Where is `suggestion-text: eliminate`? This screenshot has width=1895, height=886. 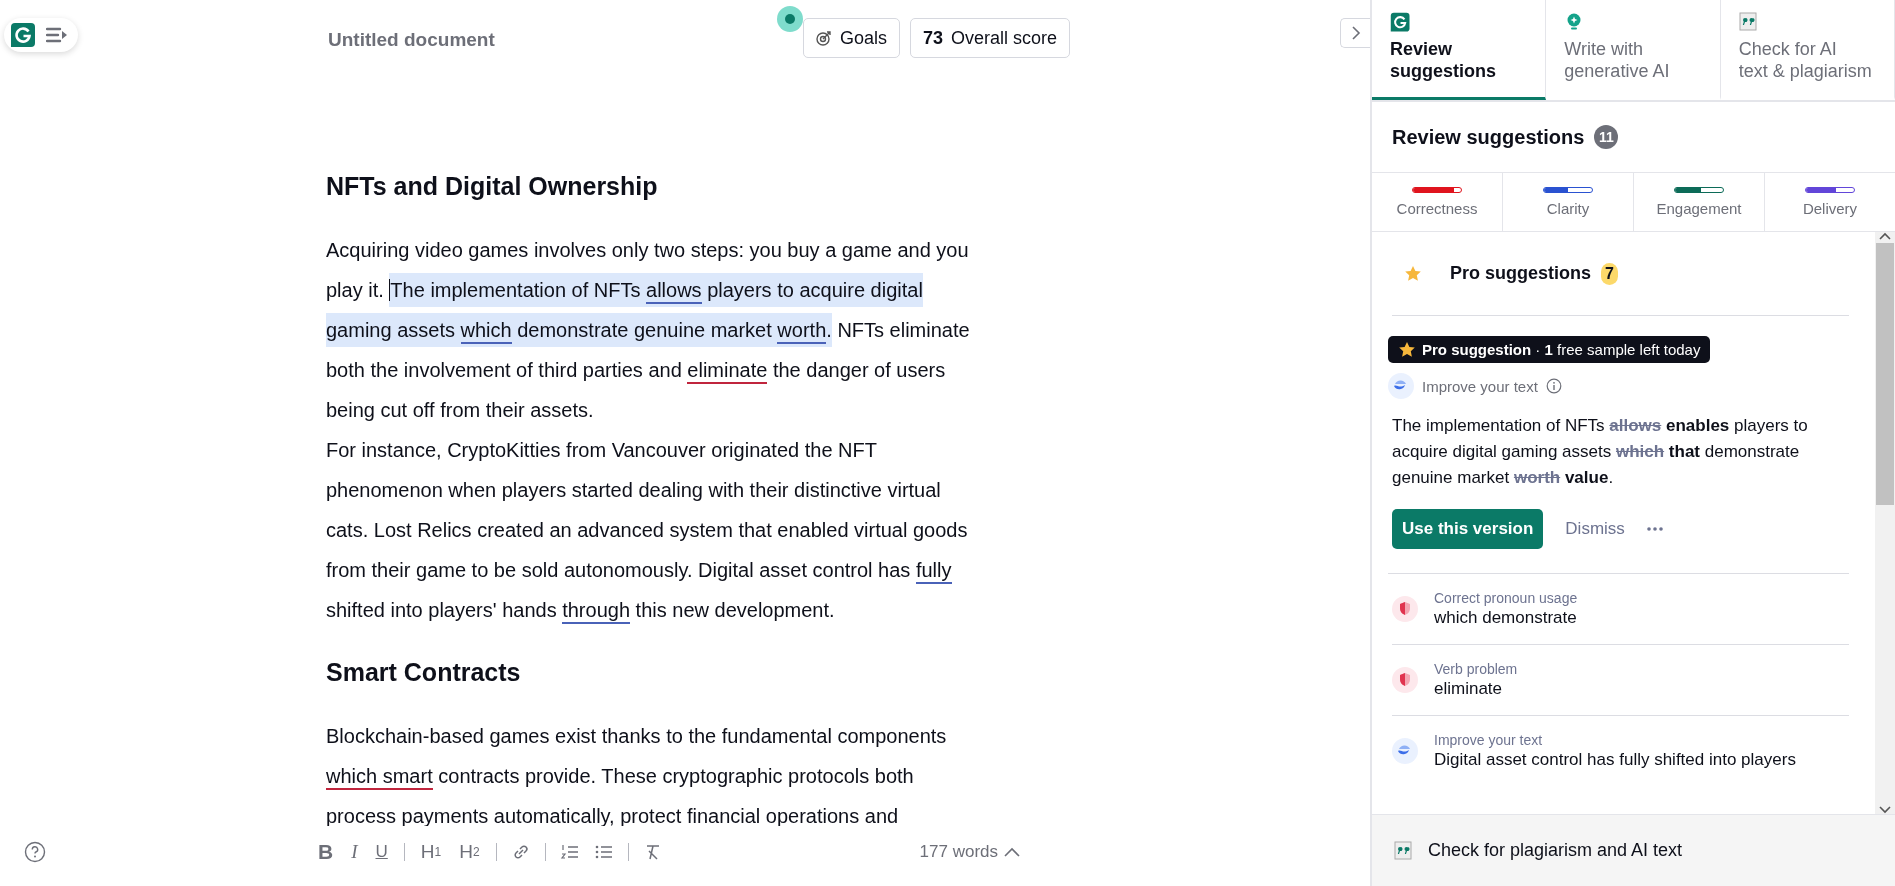 suggestion-text: eliminate is located at coordinates (1469, 689).